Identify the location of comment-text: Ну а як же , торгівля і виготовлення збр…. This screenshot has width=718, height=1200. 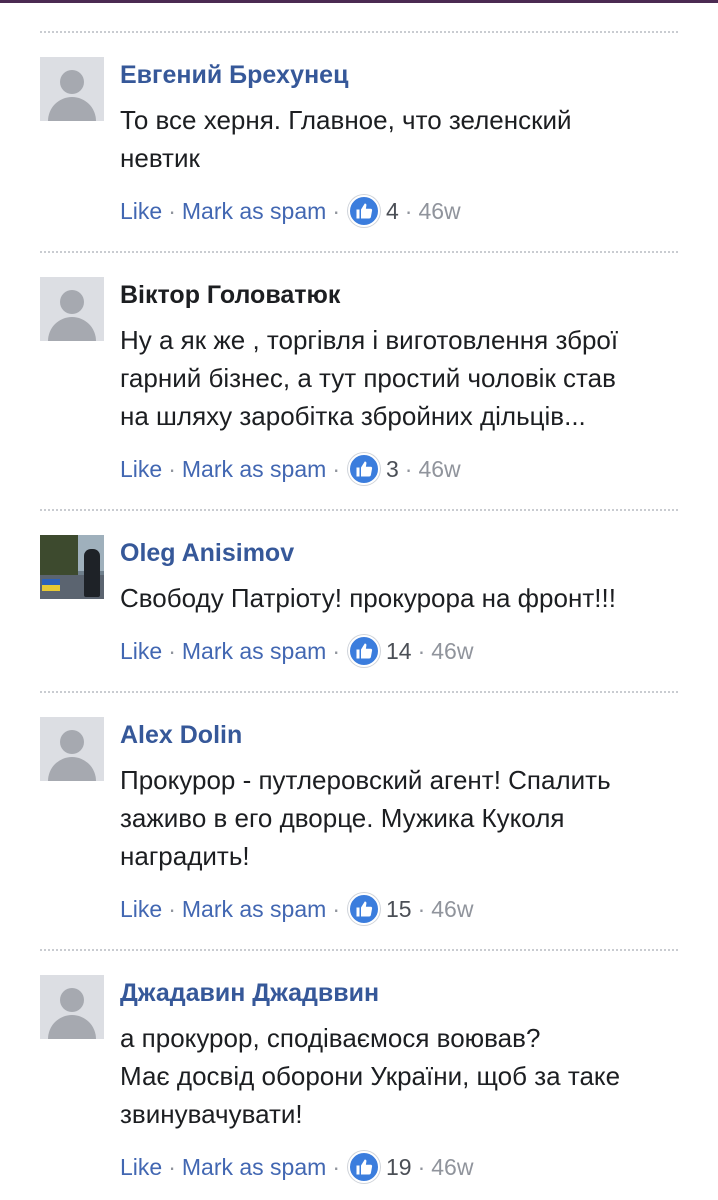
(400, 378).